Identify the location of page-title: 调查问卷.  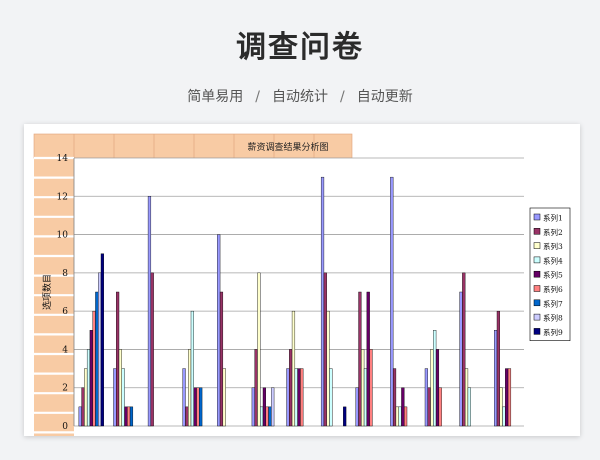
(300, 47).